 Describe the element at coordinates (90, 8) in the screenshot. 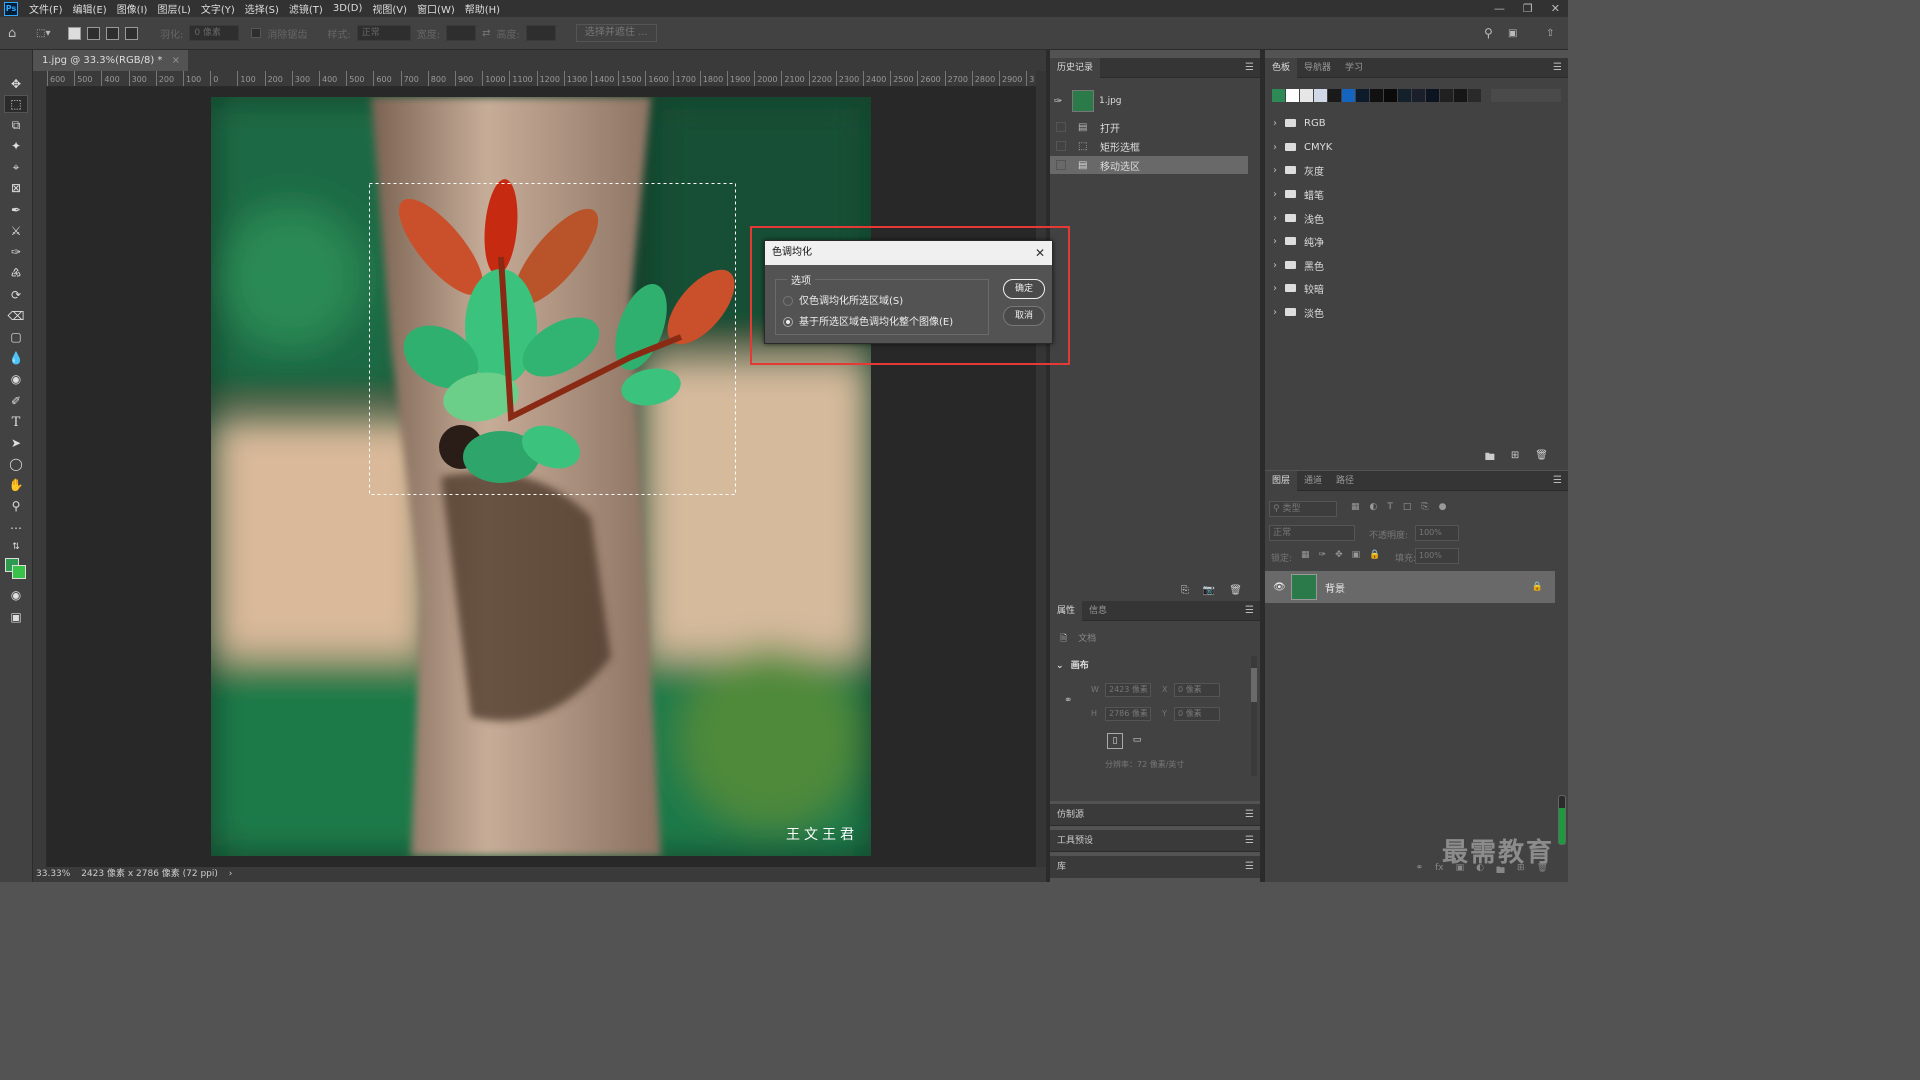

I see `menu-edit: 编辑(E)` at that location.